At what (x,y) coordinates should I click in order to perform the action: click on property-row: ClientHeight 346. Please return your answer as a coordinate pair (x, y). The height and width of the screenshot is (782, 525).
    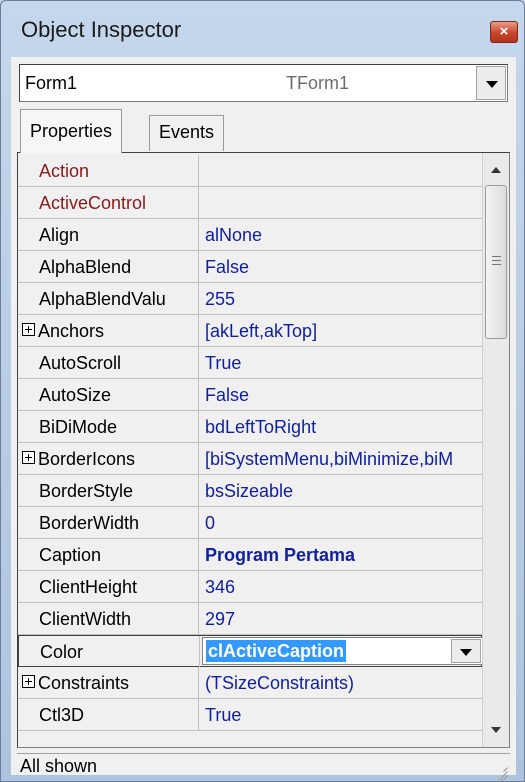
    Looking at the image, I should click on (250, 587).